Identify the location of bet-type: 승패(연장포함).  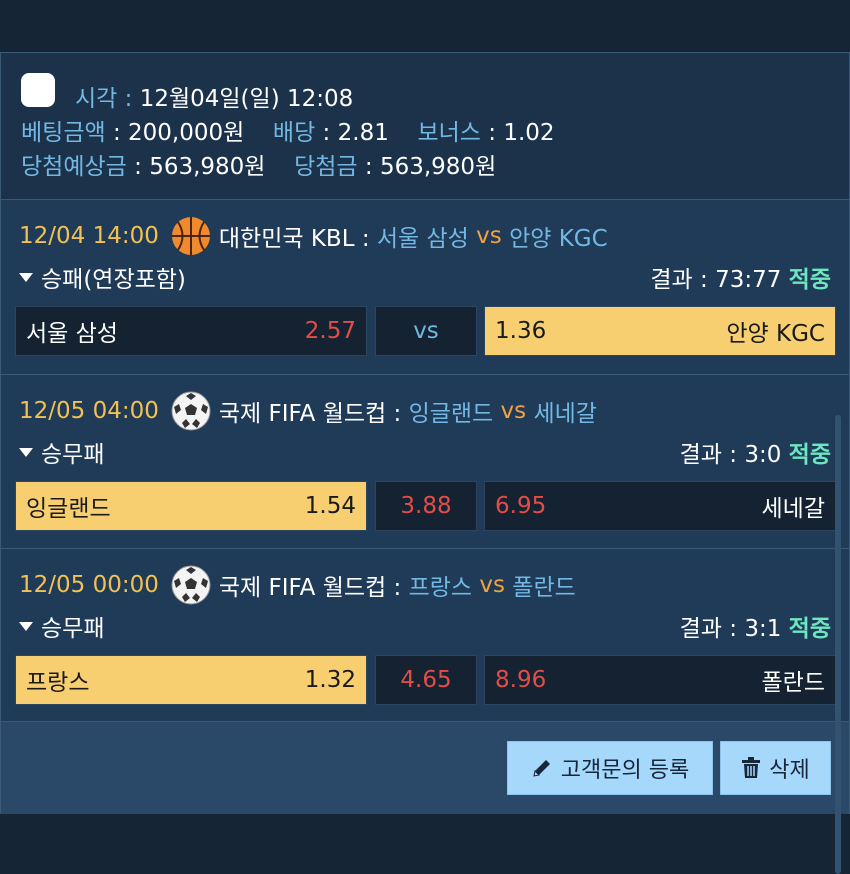
(102, 277).